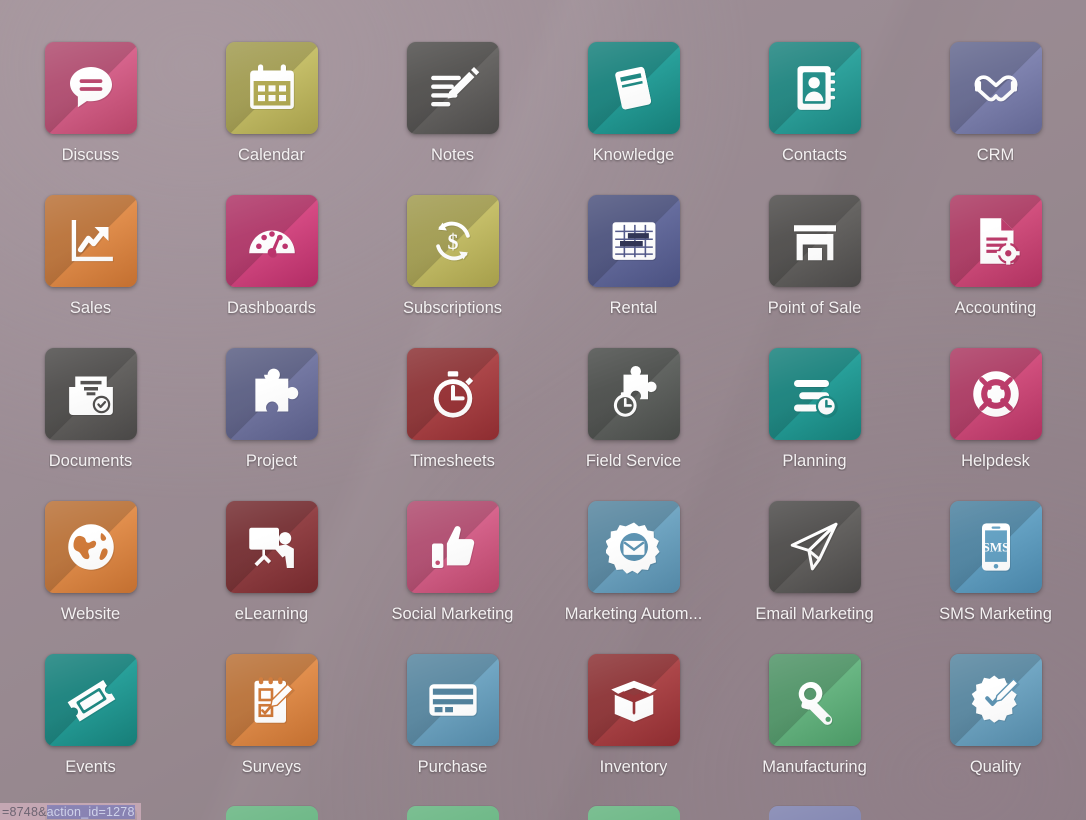 This screenshot has width=1086, height=820. I want to click on handshake-icon-tile, so click(995, 88).